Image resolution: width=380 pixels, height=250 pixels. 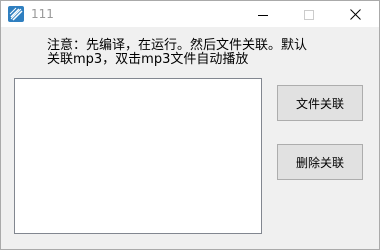 I want to click on minimize-button, so click(x=263, y=14).